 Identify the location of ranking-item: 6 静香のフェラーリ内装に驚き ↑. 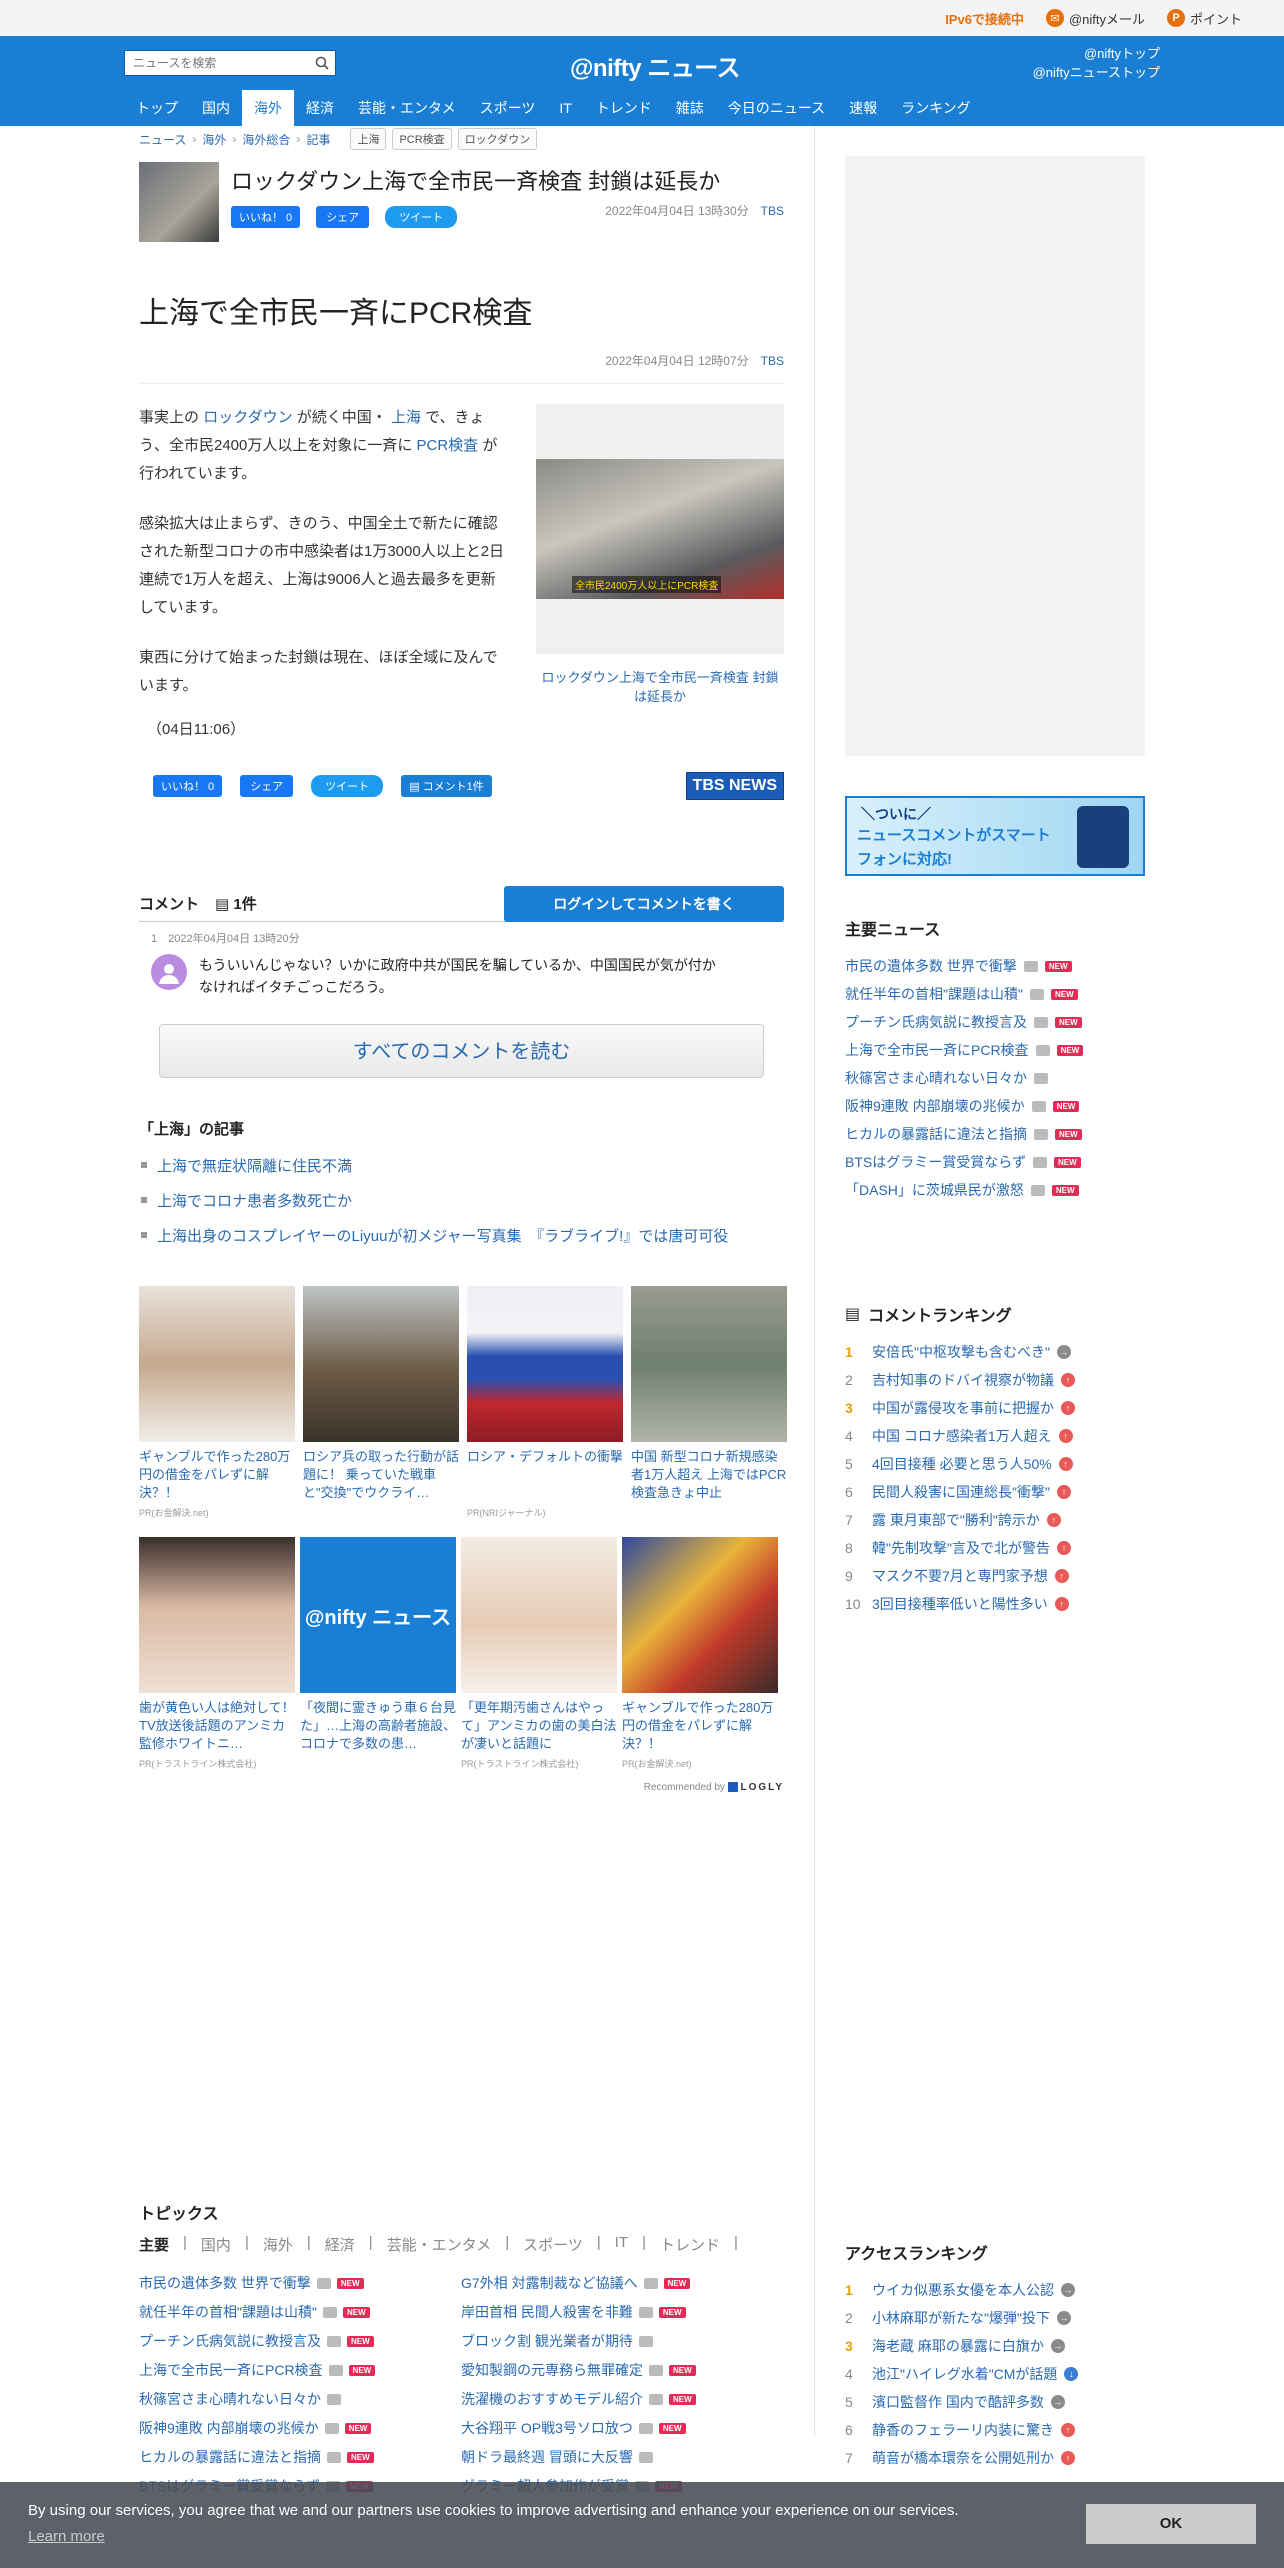
(995, 2430).